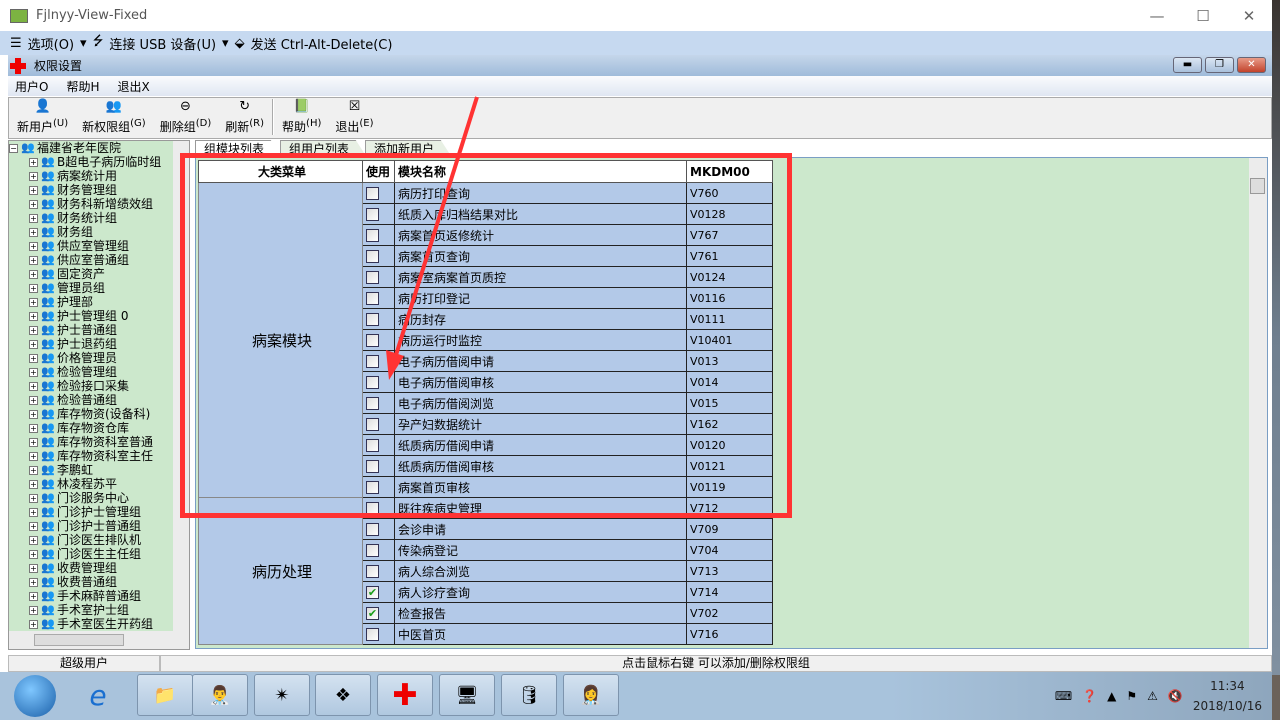 Image resolution: width=1280 pixels, height=720 pixels. What do you see at coordinates (540, 171) in the screenshot?
I see `col-header-module-name: 模块名称` at bounding box center [540, 171].